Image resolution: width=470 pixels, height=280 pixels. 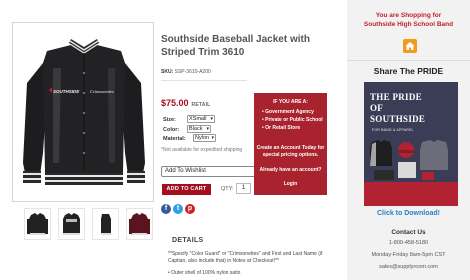 I want to click on color-select: Black ▾, so click(x=199, y=129).